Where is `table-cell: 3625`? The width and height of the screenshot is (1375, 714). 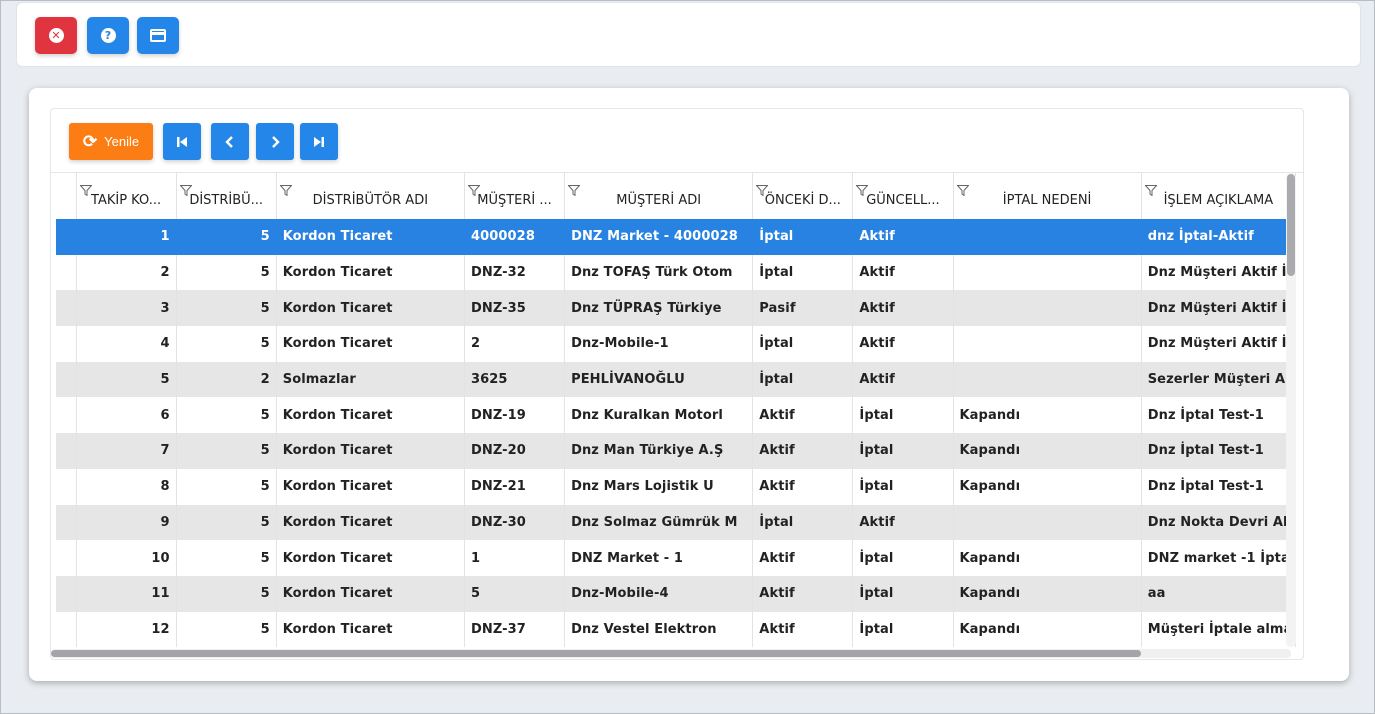
table-cell: 3625 is located at coordinates (515, 379).